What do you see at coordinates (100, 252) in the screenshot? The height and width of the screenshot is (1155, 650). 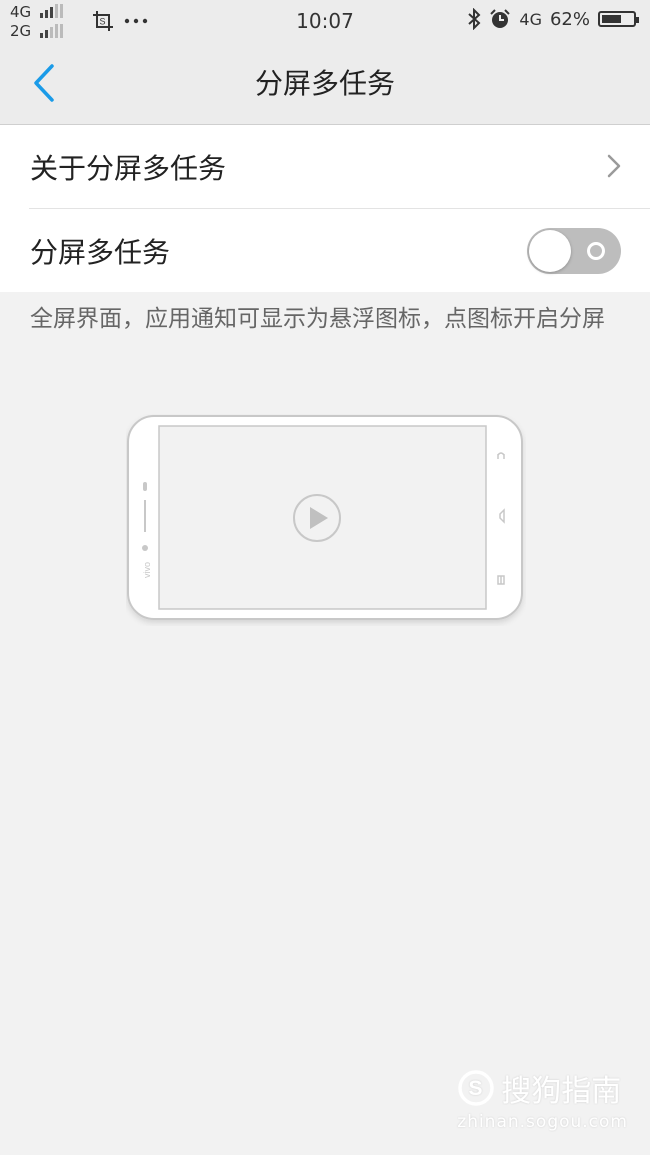 I see `split-screen-toggle-label: 分屏多任务` at bounding box center [100, 252].